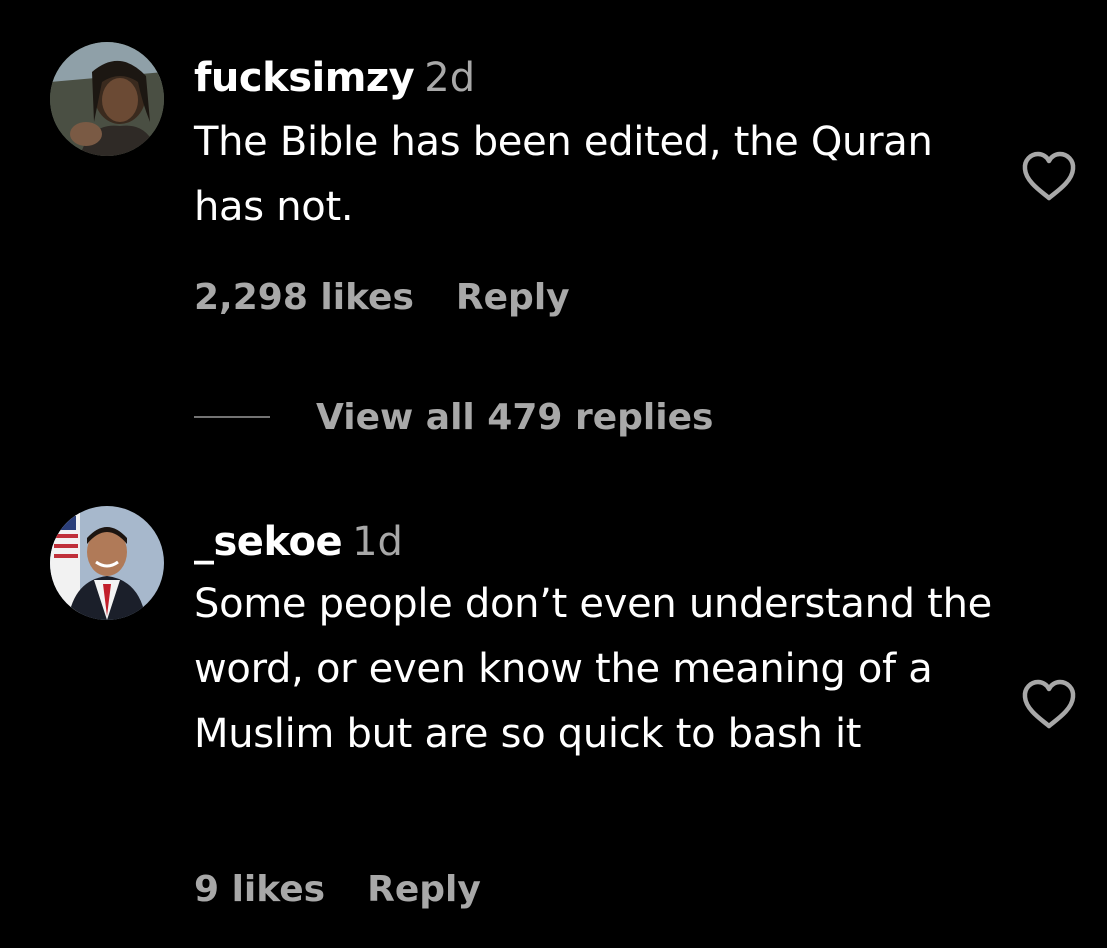  Describe the element at coordinates (337, 890) in the screenshot. I see `comment-meta: 9 likes Reply` at that location.